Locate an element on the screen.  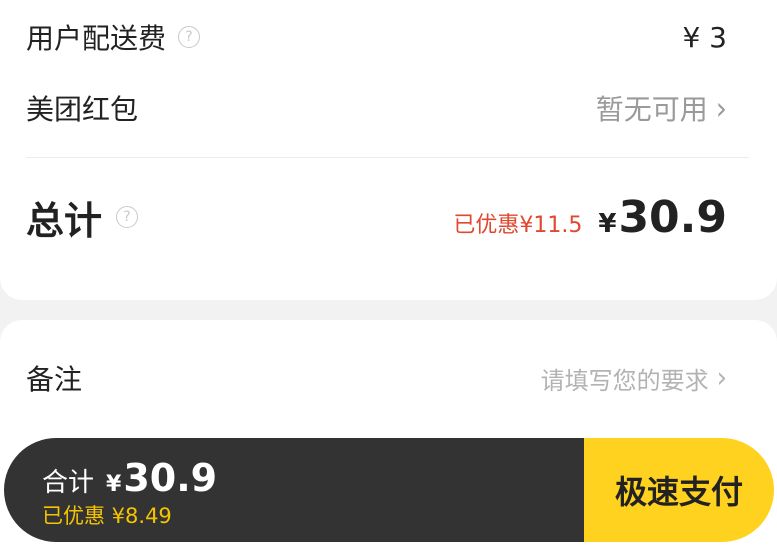
total-label: 总计 is located at coordinates (64, 220).